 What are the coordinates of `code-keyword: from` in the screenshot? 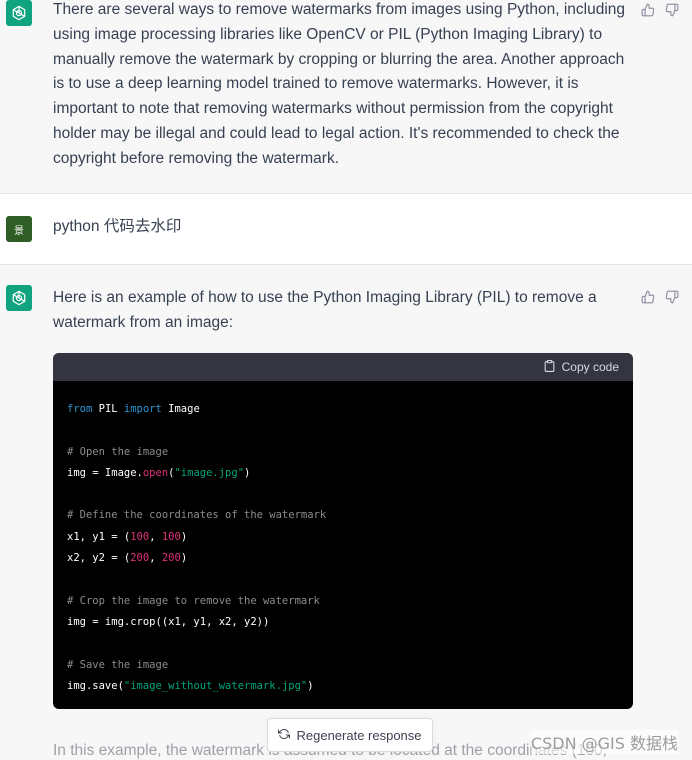 It's located at (80, 409).